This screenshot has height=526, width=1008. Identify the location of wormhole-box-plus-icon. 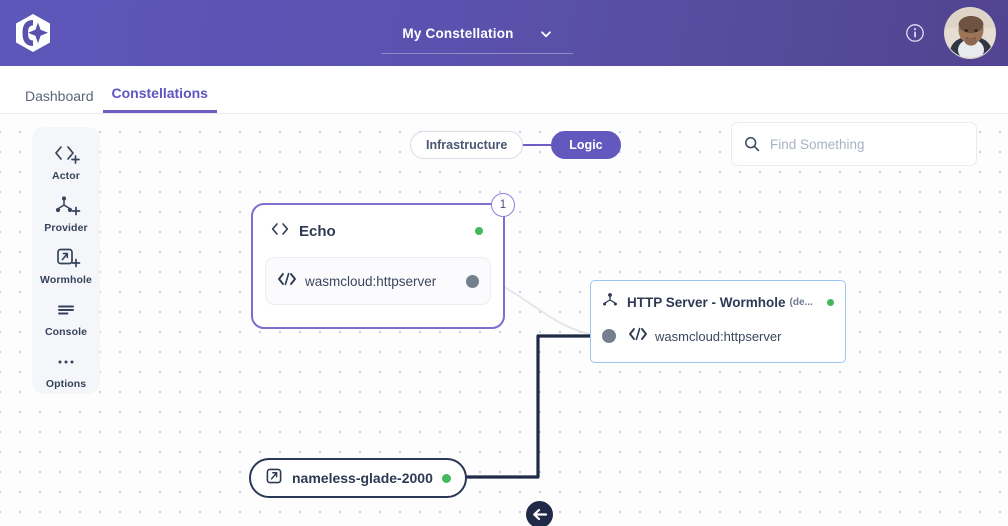
(66, 258).